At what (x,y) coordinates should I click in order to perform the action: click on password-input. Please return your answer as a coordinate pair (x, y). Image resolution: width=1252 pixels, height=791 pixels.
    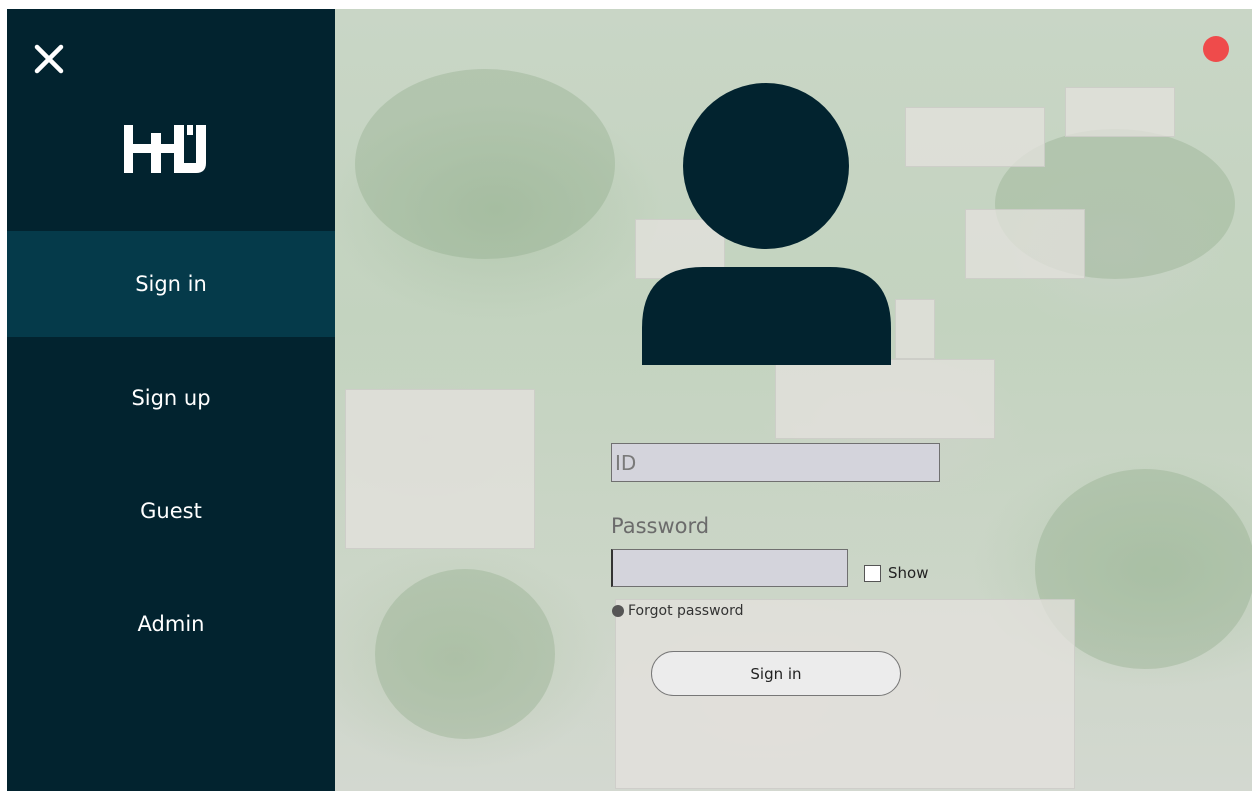
    Looking at the image, I should click on (729, 568).